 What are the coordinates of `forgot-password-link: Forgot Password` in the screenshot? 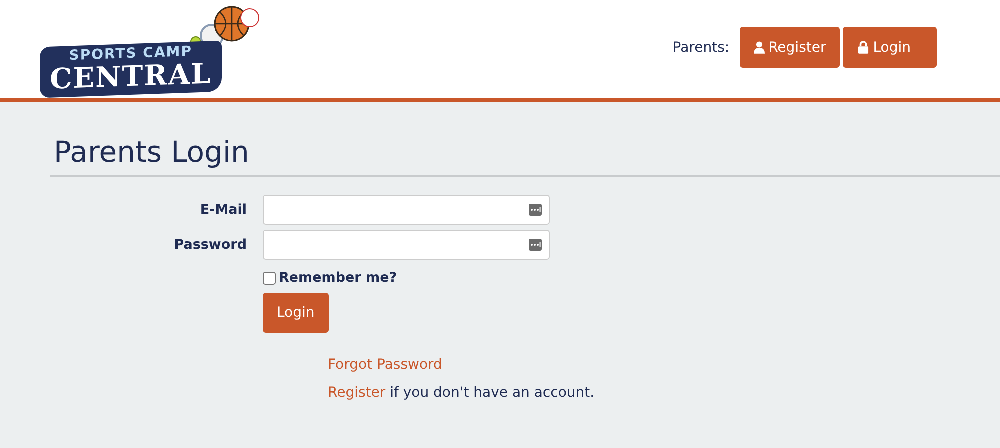 It's located at (385, 365).